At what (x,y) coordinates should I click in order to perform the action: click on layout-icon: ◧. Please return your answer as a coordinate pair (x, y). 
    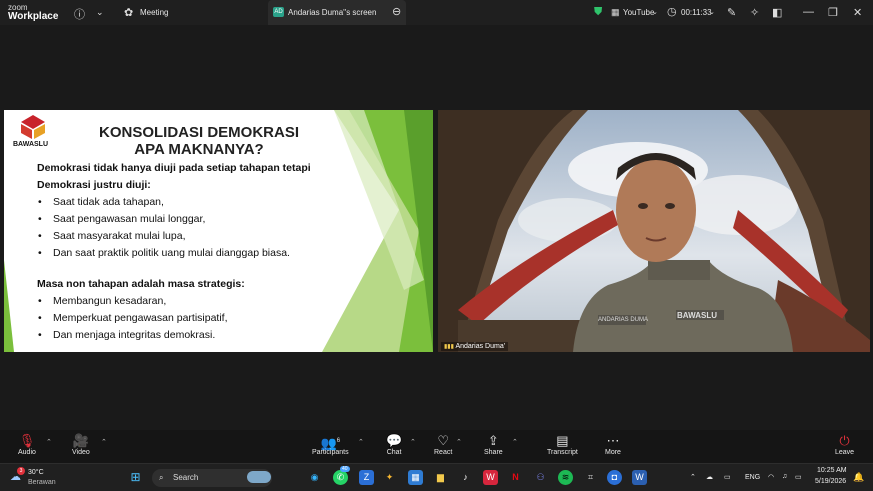
    Looking at the image, I should click on (777, 12).